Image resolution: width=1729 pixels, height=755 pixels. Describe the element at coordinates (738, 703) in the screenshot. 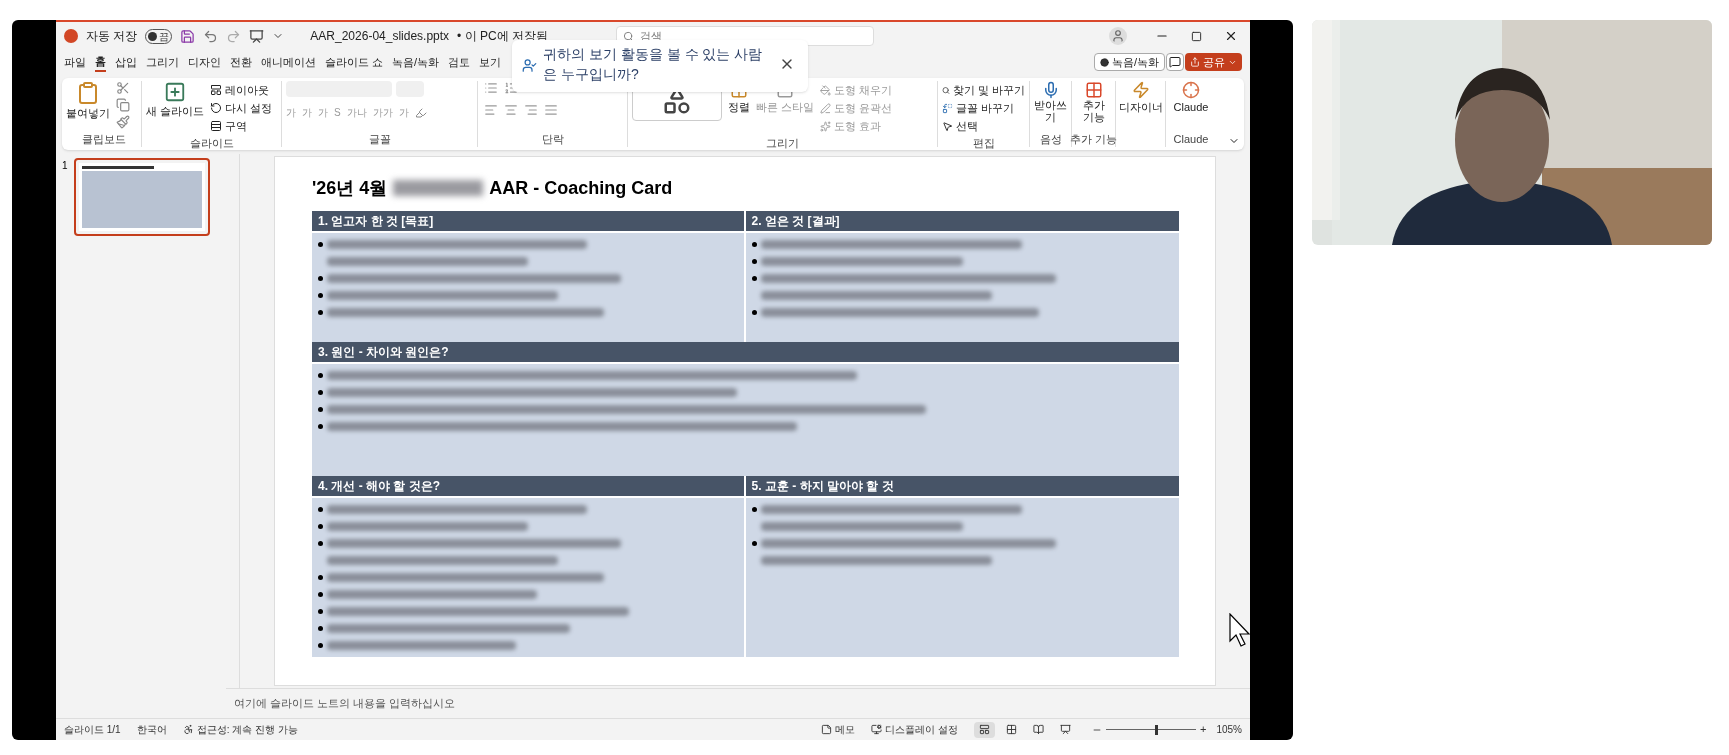

I see `notes-field: 여기에 슬라이드 노트의 내용을 입력하십시오` at that location.